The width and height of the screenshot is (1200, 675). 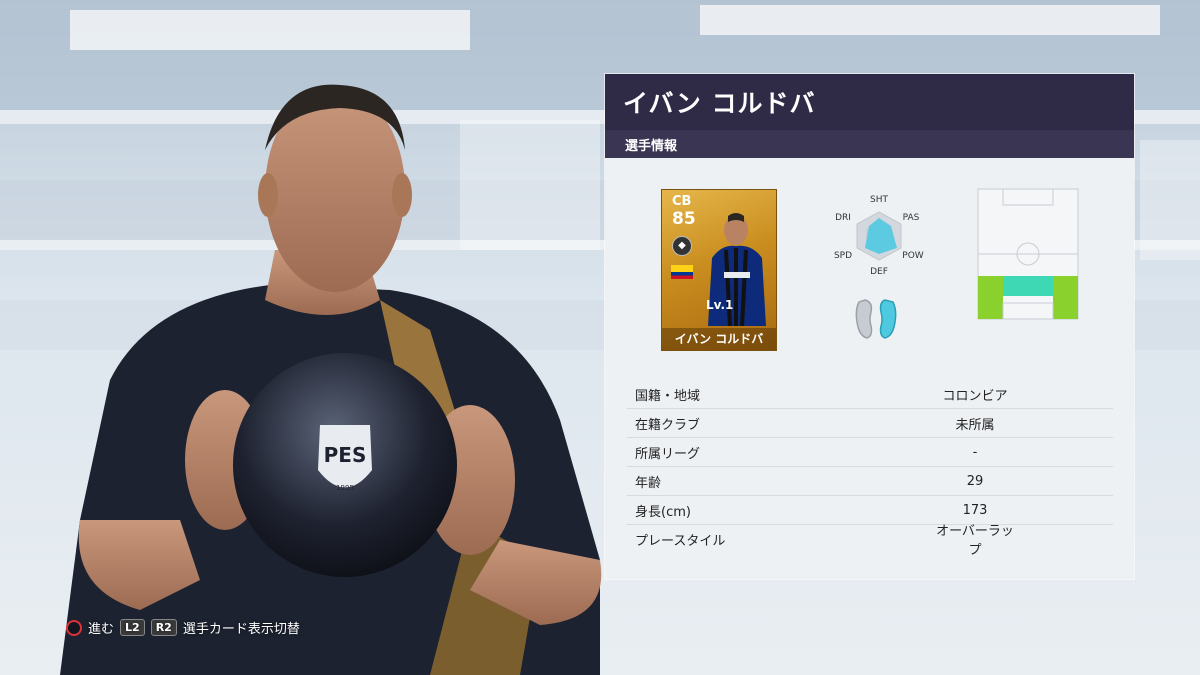 What do you see at coordinates (684, 219) in the screenshot?
I see `card-rating: 85` at bounding box center [684, 219].